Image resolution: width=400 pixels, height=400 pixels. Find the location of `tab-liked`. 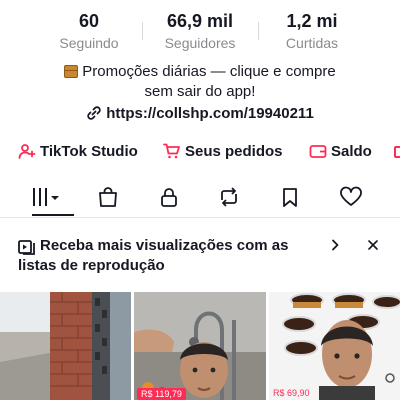

tab-liked is located at coordinates (351, 197).